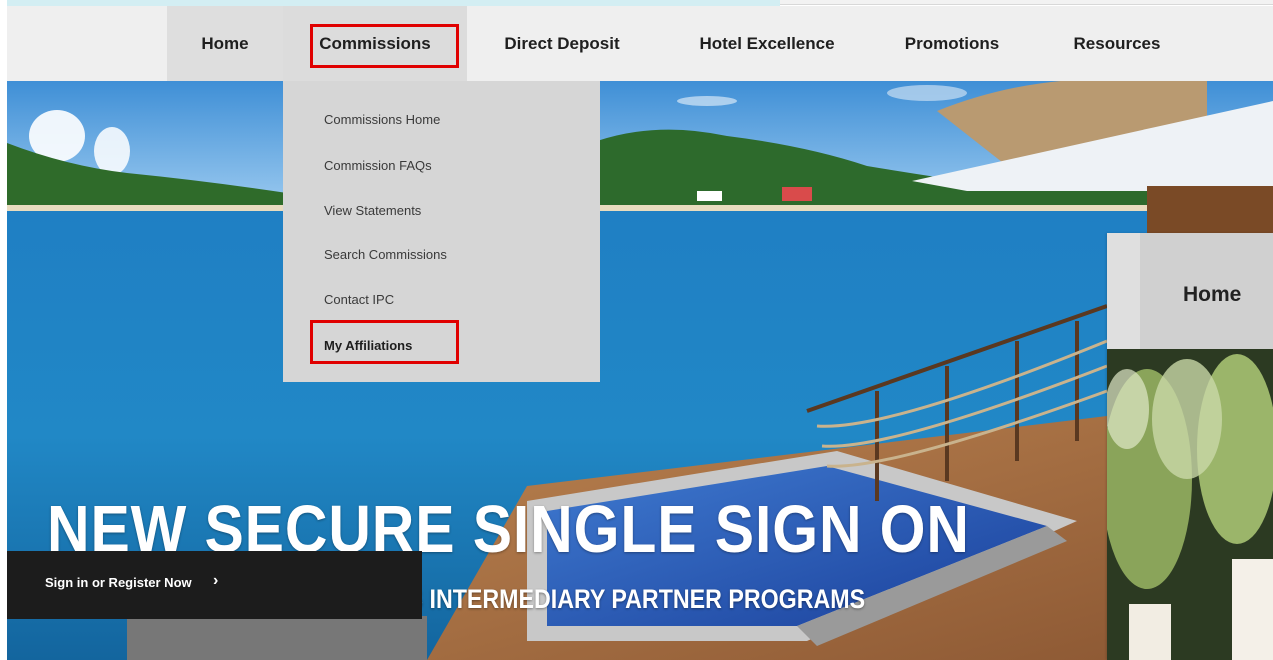 This screenshot has width=1273, height=660. What do you see at coordinates (384, 46) in the screenshot?
I see `highlight-box-commissions` at bounding box center [384, 46].